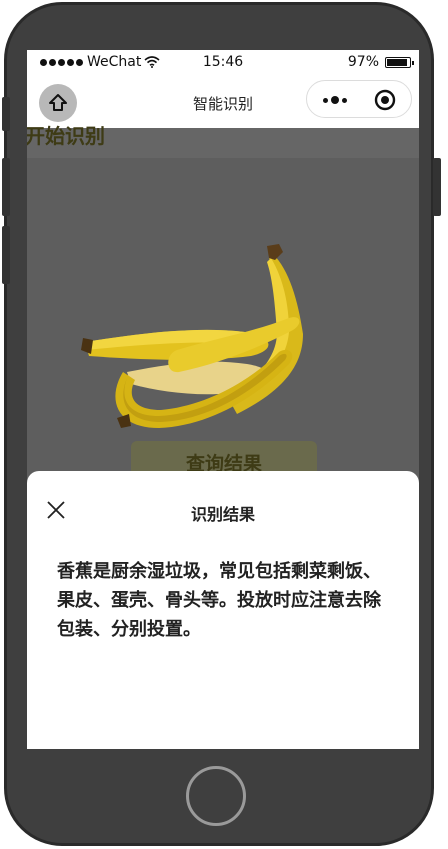 The height and width of the screenshot is (849, 448). What do you see at coordinates (397, 62) in the screenshot?
I see `battery-fill` at bounding box center [397, 62].